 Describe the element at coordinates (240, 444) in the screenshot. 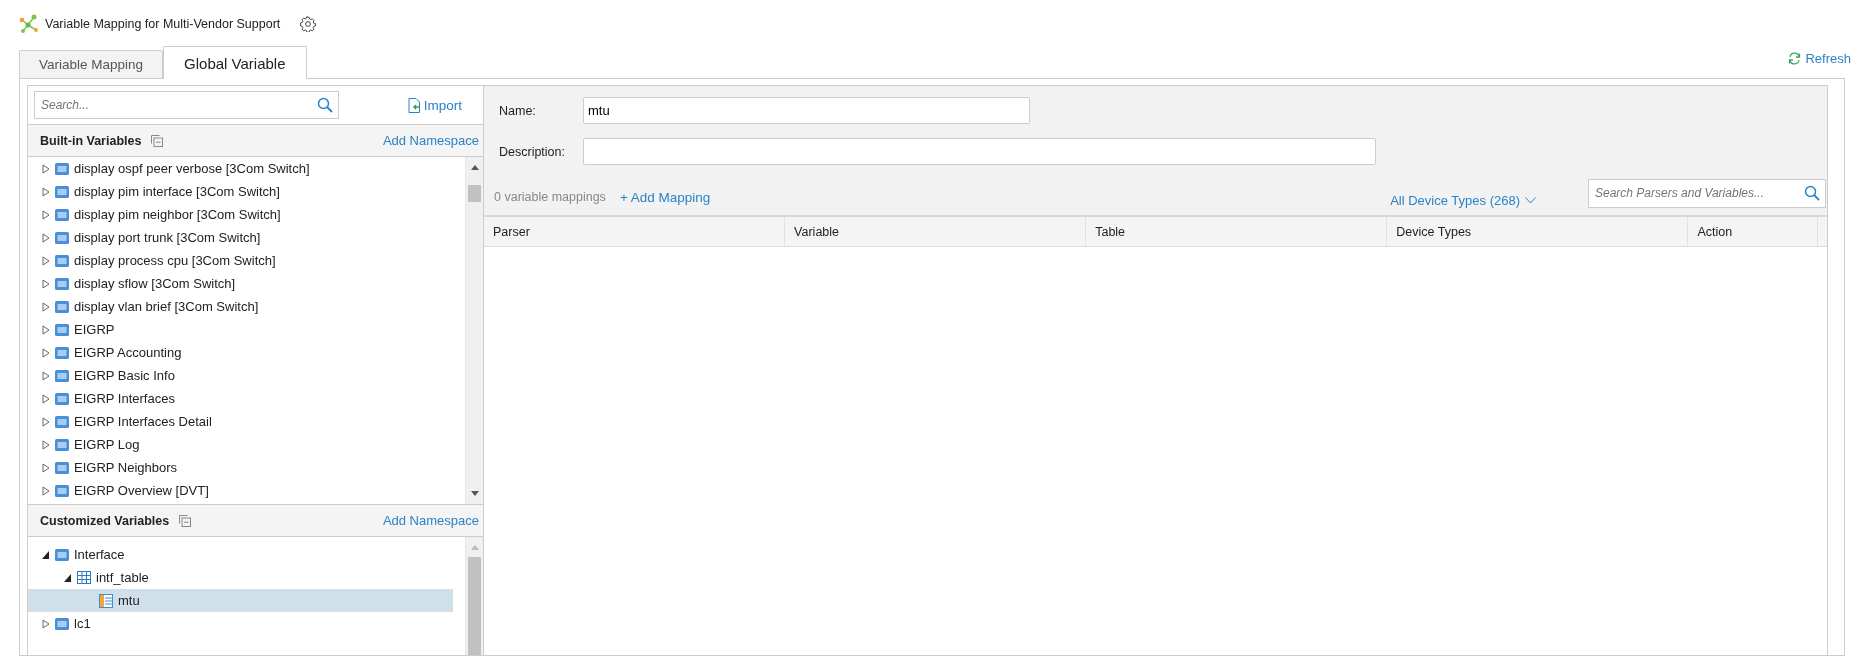

I see `tree-item: EIGRP Log` at that location.